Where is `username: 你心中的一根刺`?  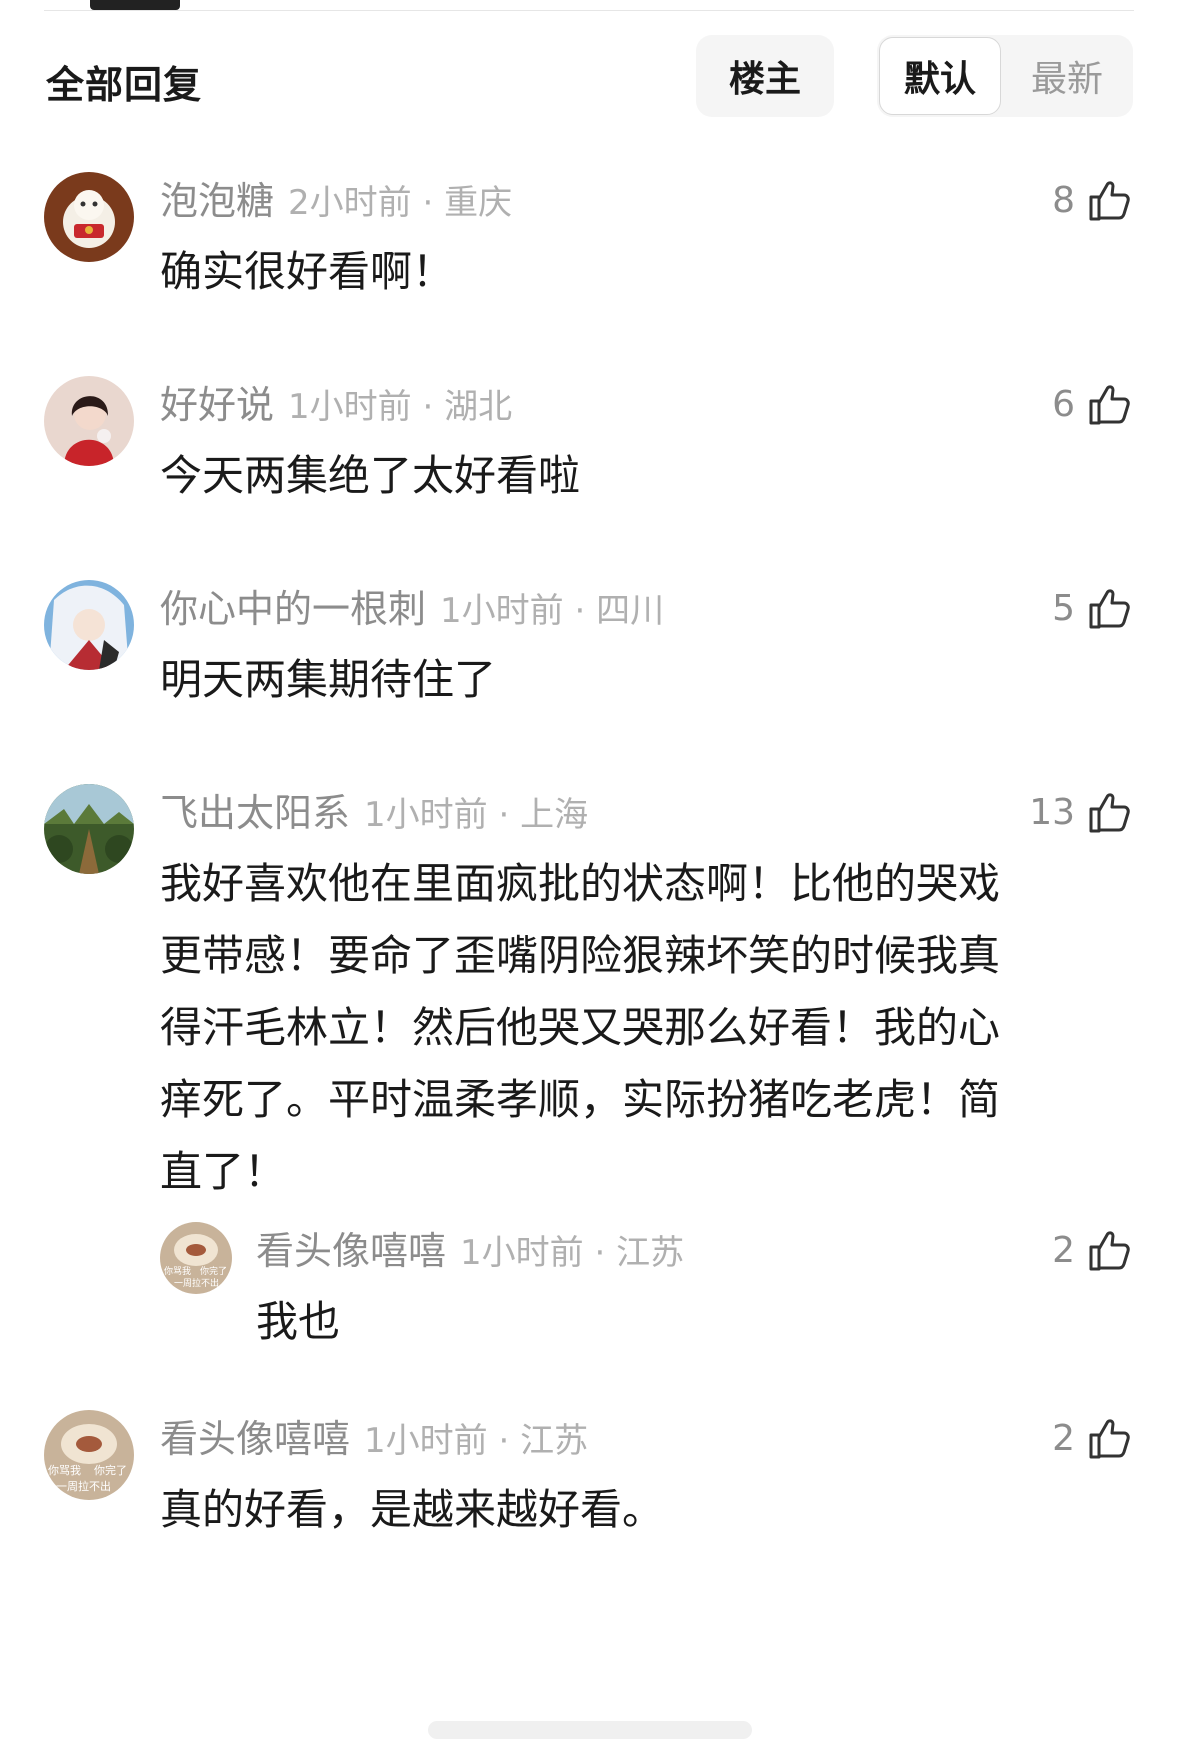 username: 你心中的一根刺 is located at coordinates (293, 609).